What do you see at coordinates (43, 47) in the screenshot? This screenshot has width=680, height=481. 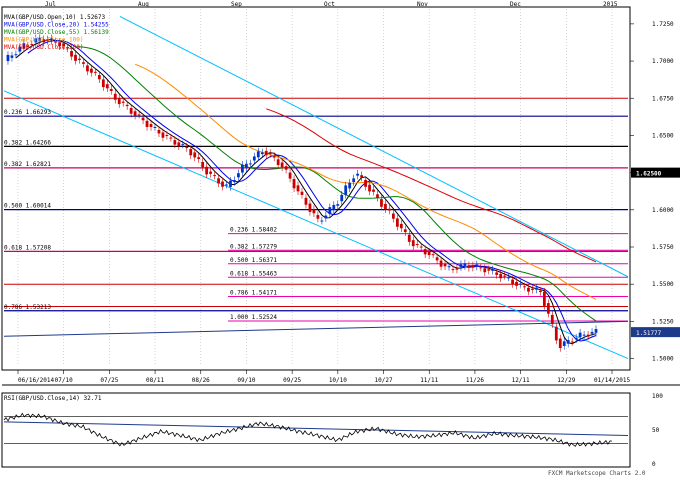 I see `ma-legend-entry: MVA(GBP/USD.Close,200)` at bounding box center [43, 47].